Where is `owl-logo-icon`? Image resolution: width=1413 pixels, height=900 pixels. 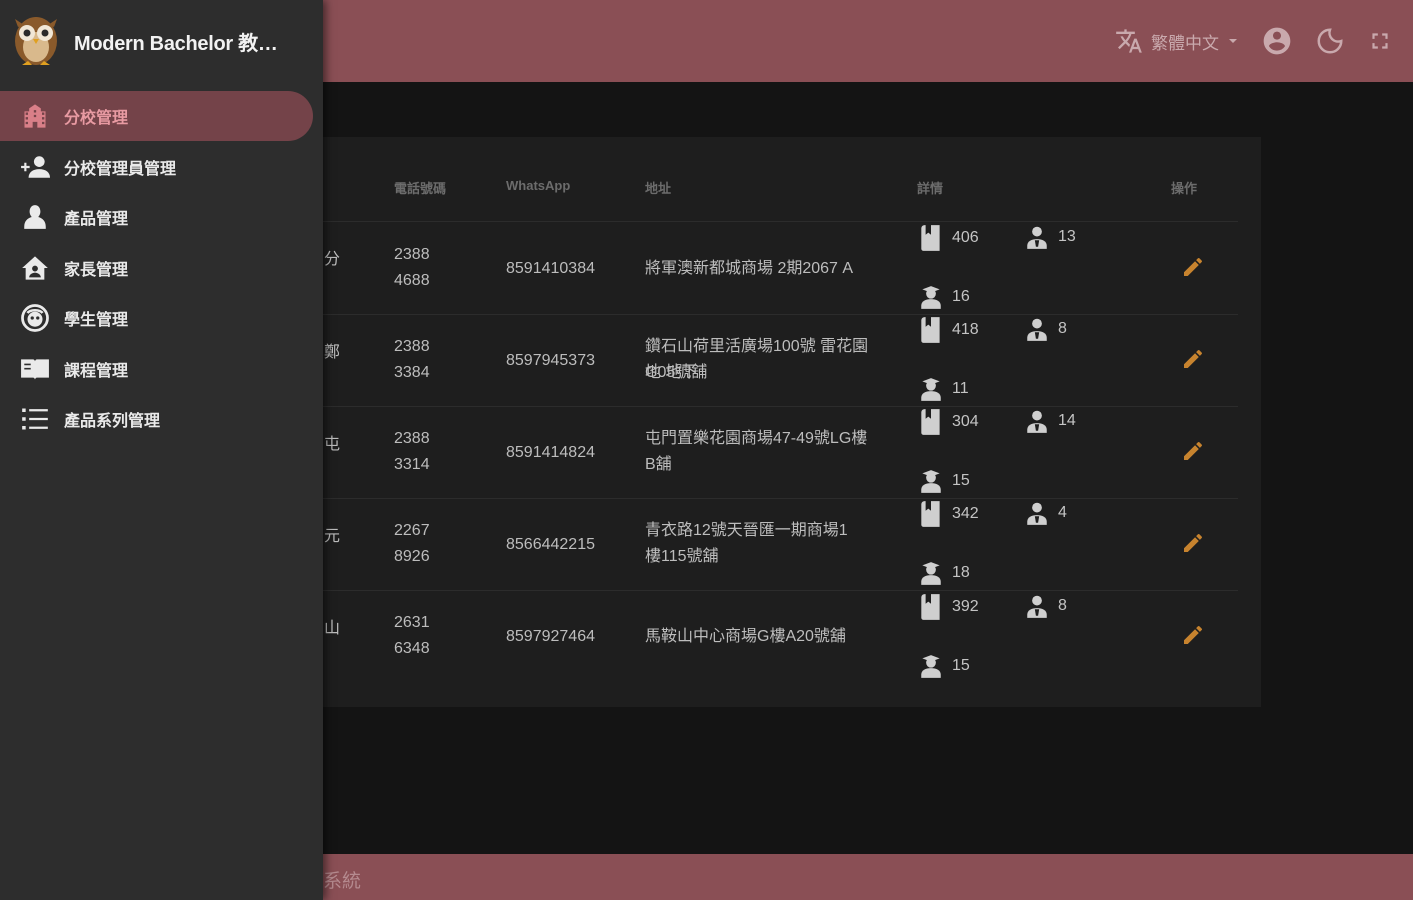
owl-logo-icon is located at coordinates (36, 41).